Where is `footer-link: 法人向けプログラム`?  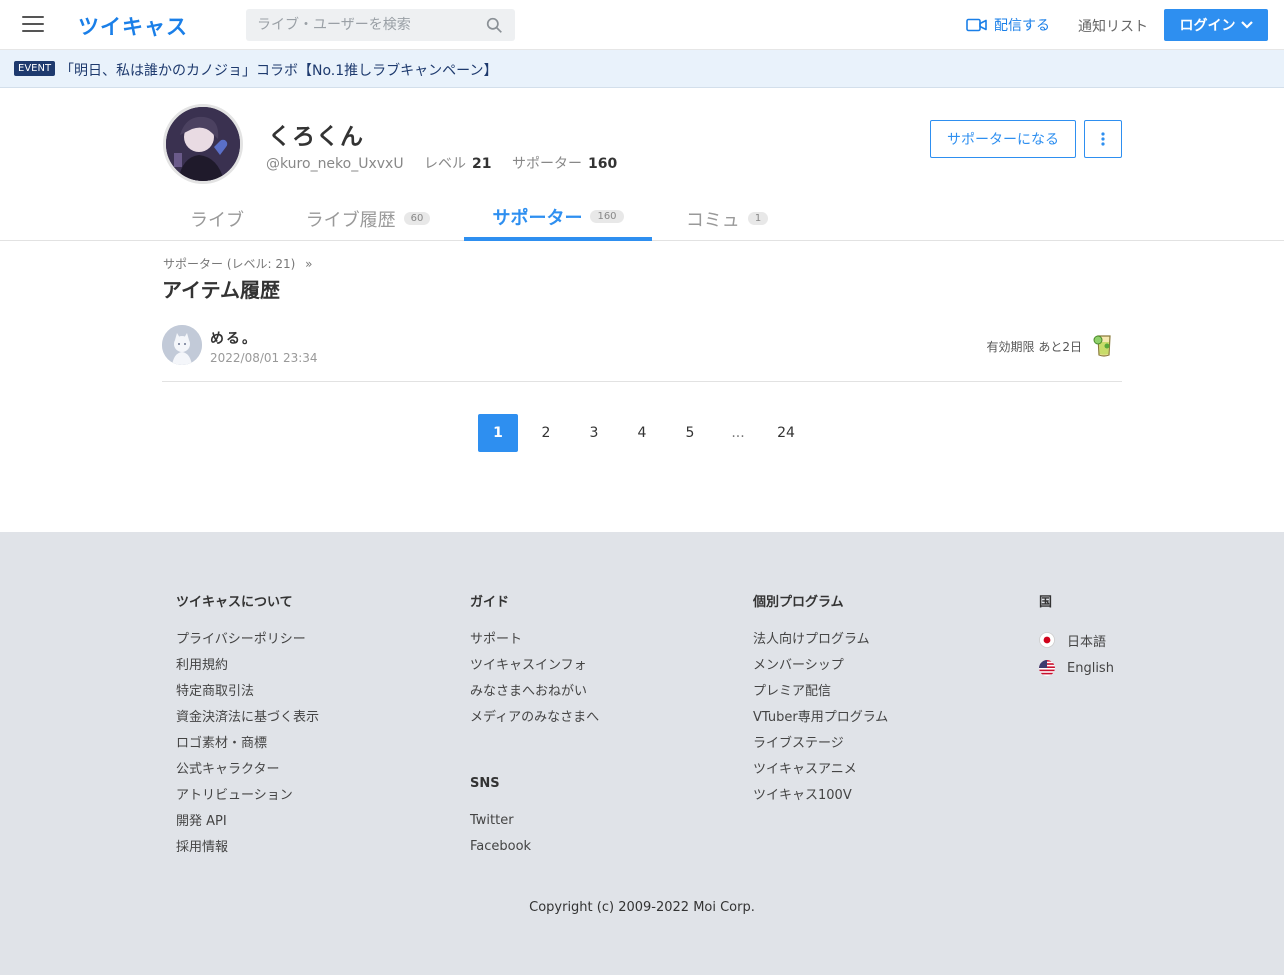 footer-link: 法人向けプログラム is located at coordinates (811, 639).